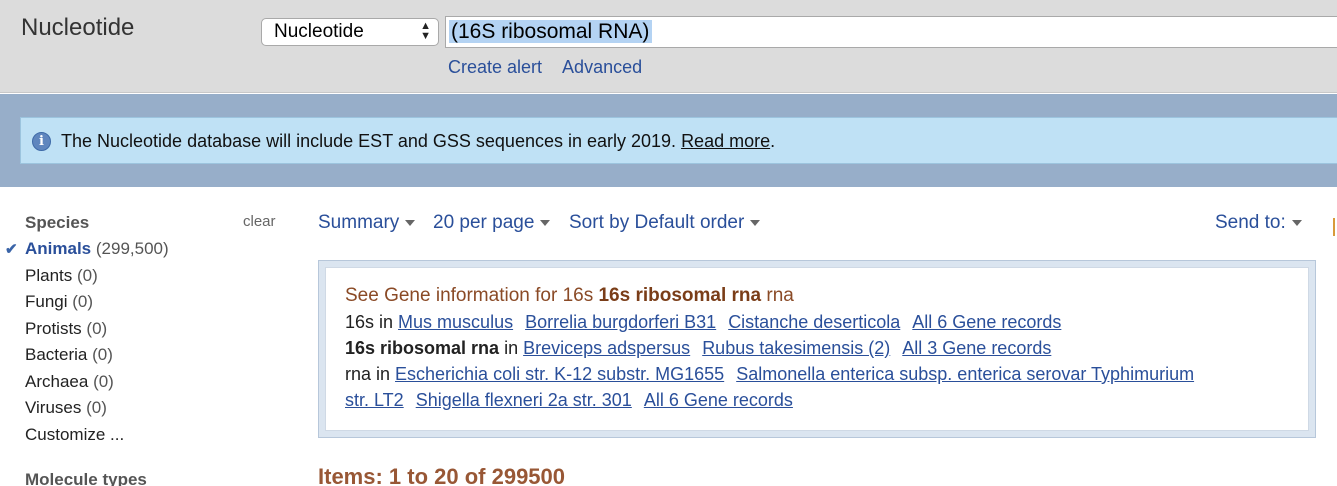 The height and width of the screenshot is (486, 1337). What do you see at coordinates (425, 31) in the screenshot?
I see `select-arrows-icon: ▲ ▼` at bounding box center [425, 31].